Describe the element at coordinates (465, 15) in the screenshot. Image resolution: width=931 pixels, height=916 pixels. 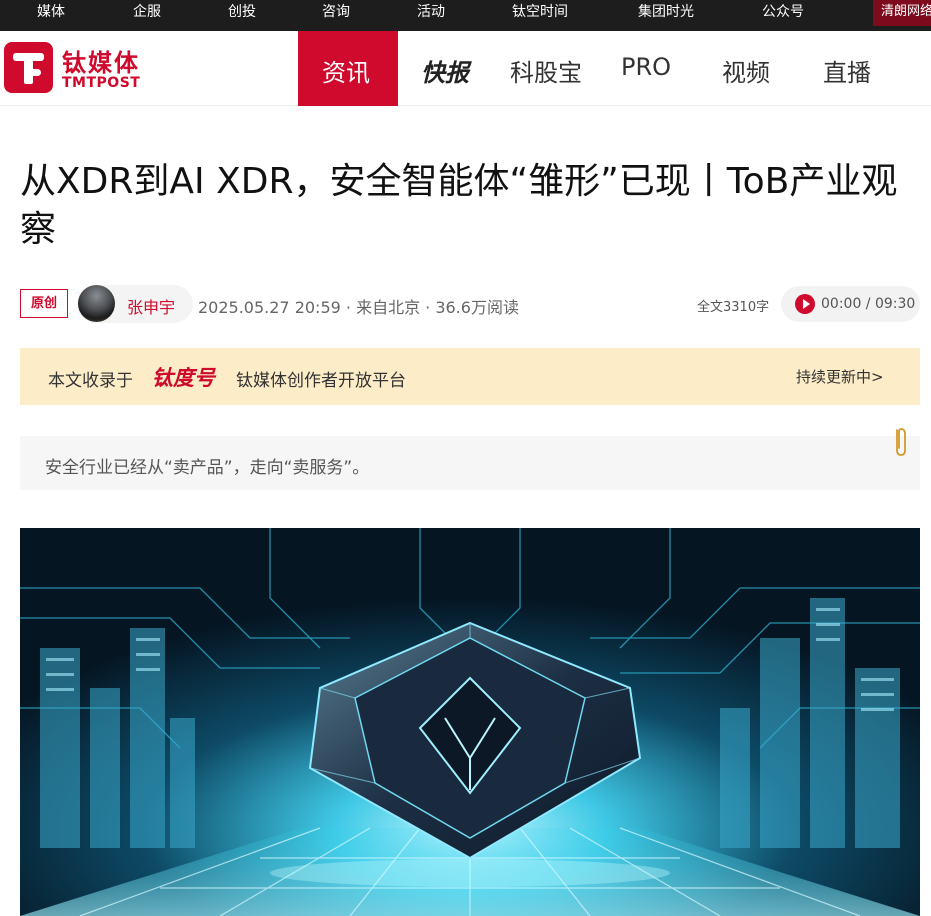
I see `top-bar: 媒体 企服 创投 咨询 活动 钛空时间 集团时光 公众号 清朗网络` at that location.